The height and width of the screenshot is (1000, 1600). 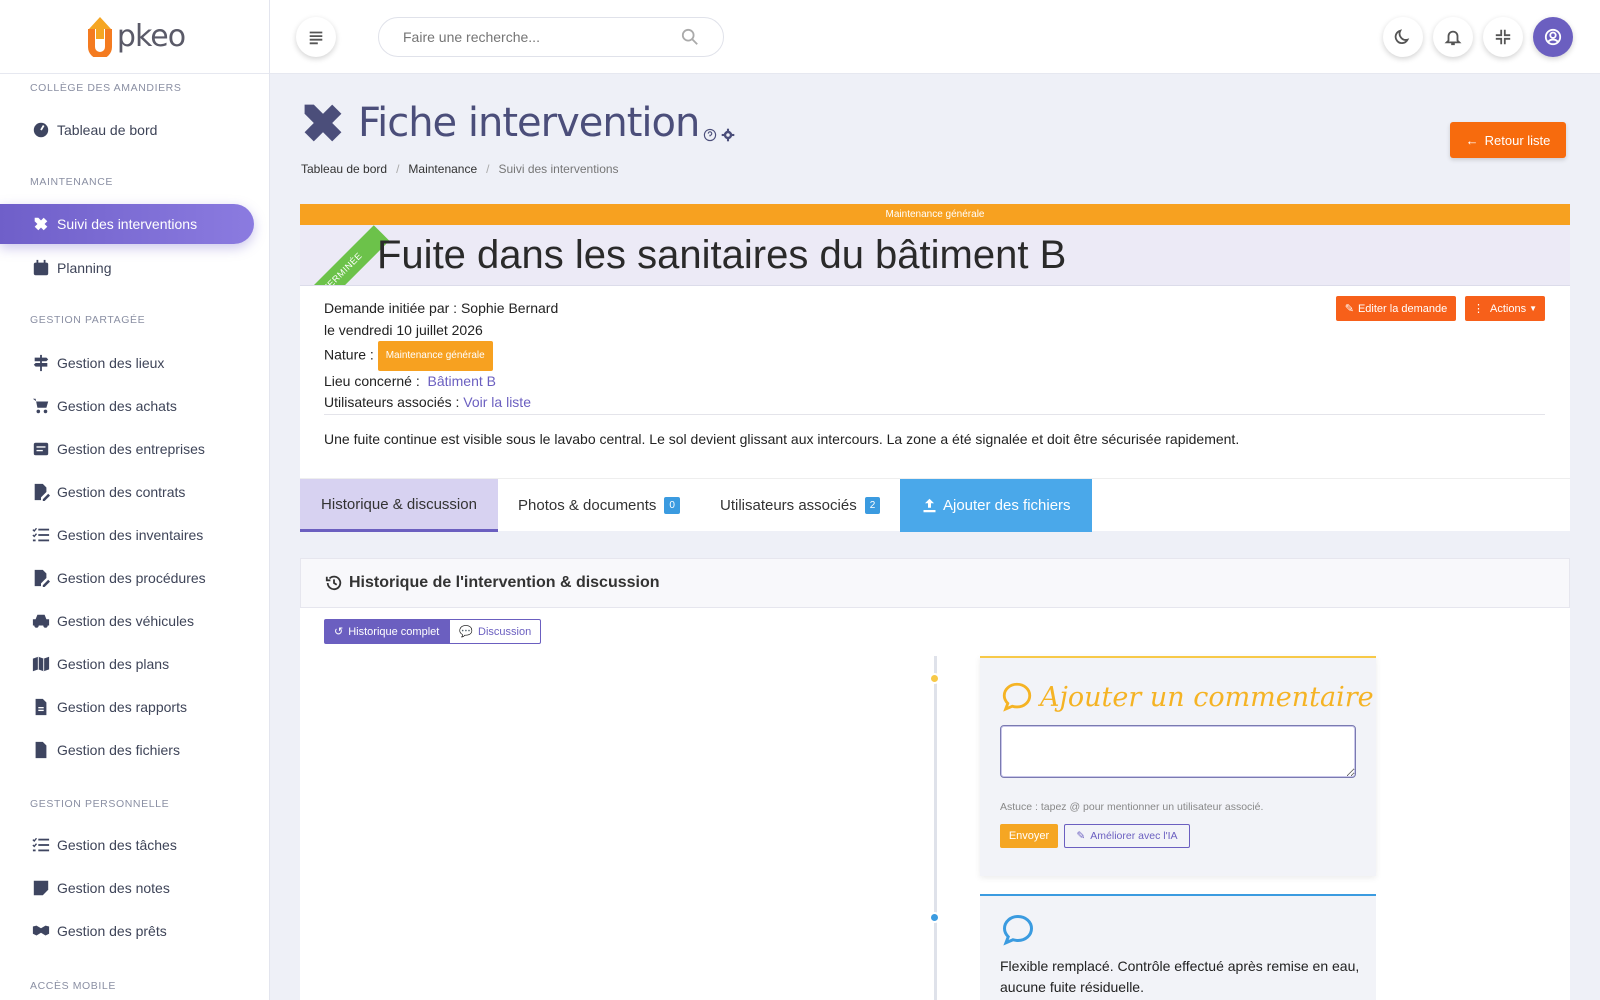 What do you see at coordinates (996, 505) in the screenshot?
I see `add-files-button: Ajouter des fichiers` at bounding box center [996, 505].